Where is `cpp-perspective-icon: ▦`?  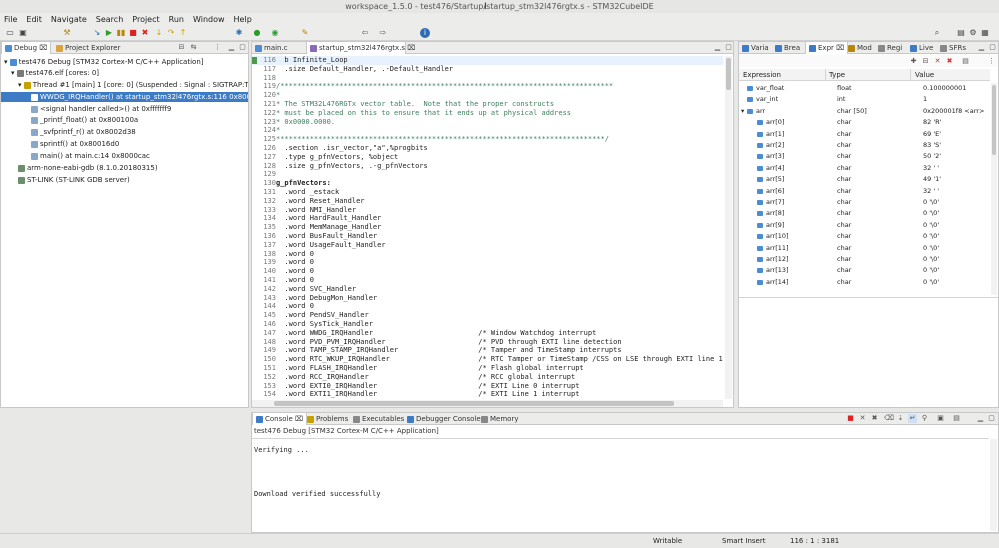 cpp-perspective-icon: ▦ is located at coordinates (985, 33).